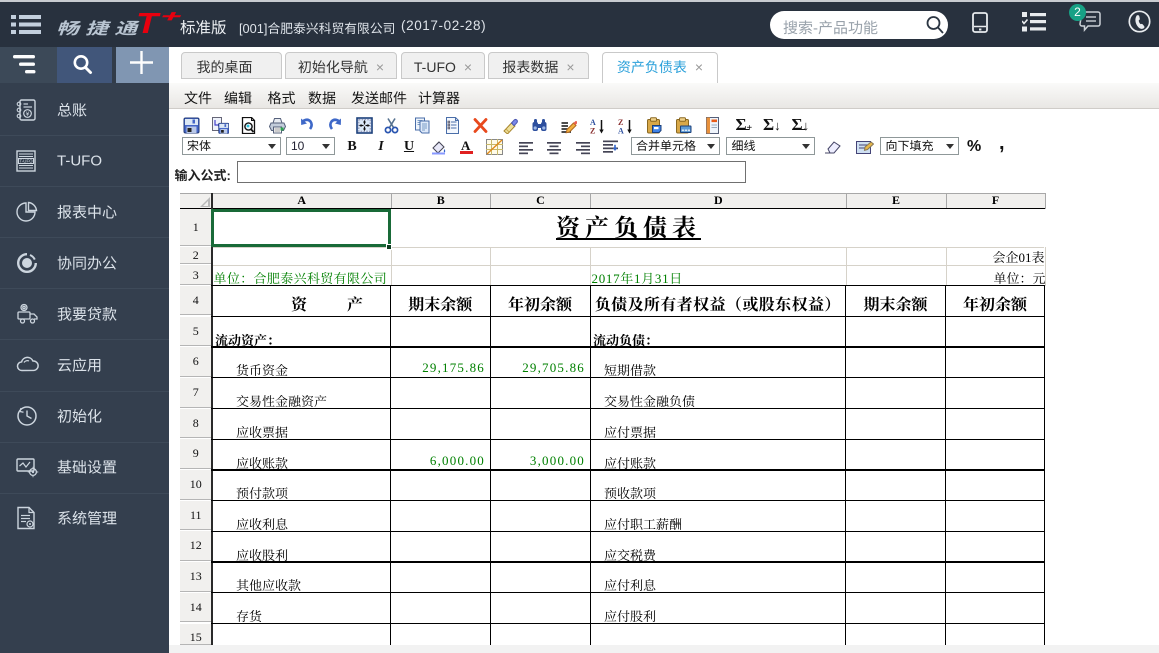  What do you see at coordinates (621, 130) in the screenshot?
I see `svg-text: A` at bounding box center [621, 130].